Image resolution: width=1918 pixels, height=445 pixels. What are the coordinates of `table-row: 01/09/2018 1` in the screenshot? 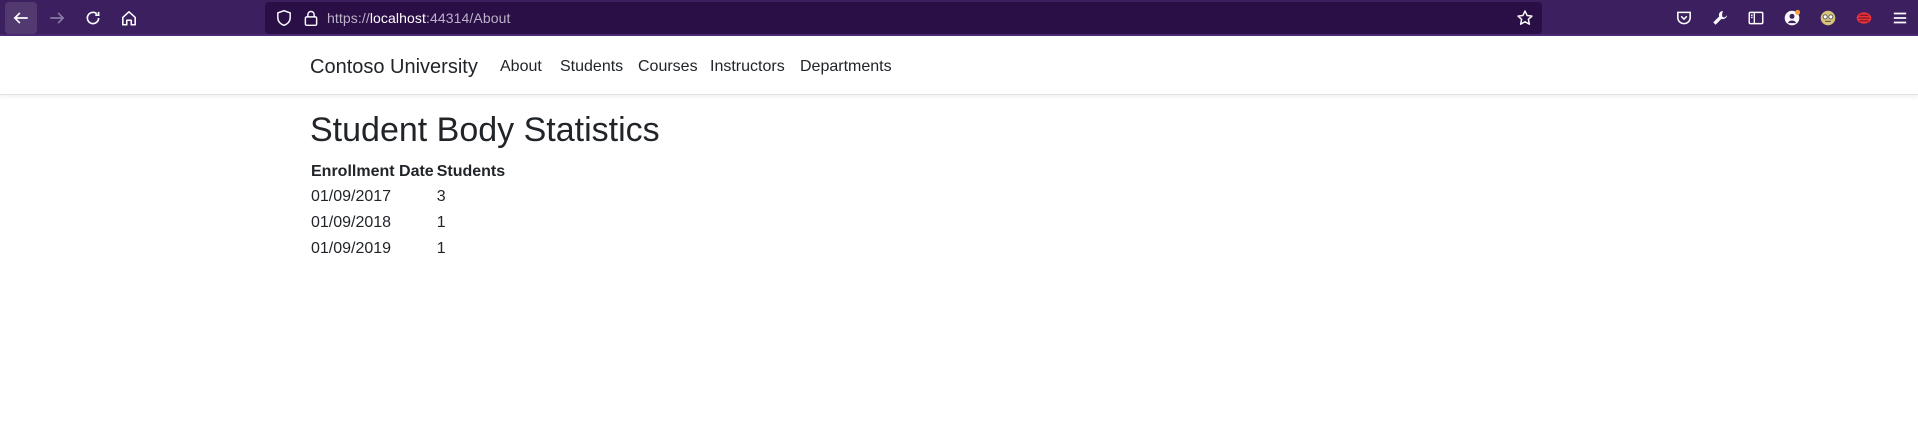 It's located at (408, 223).